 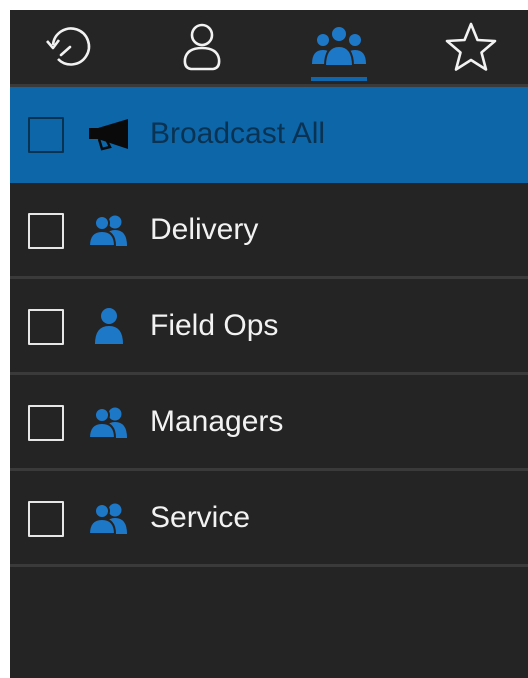 I want to click on list-item-label: Managers, so click(x=217, y=421).